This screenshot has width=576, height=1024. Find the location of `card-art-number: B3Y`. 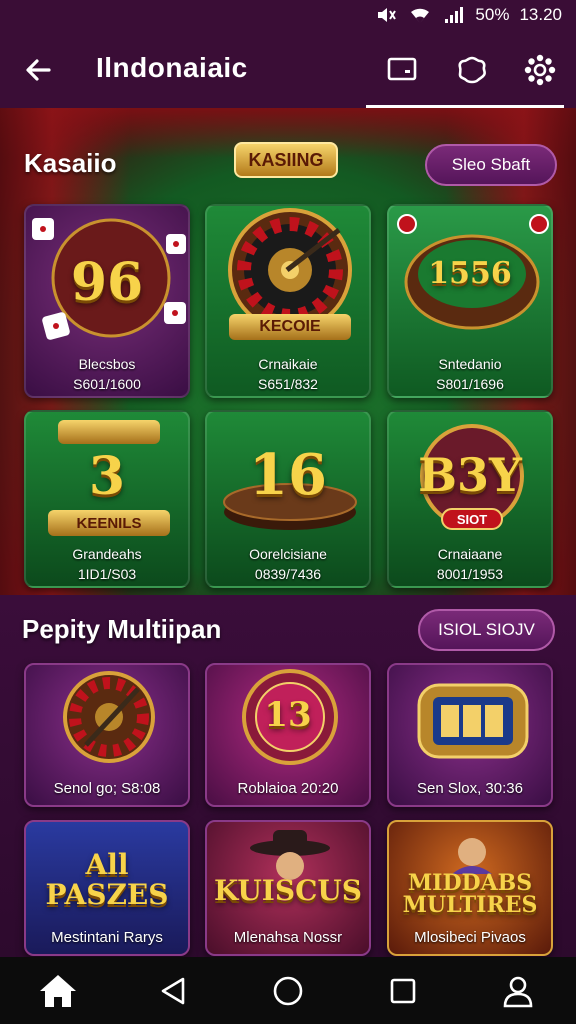

card-art-number: B3Y is located at coordinates (470, 475).